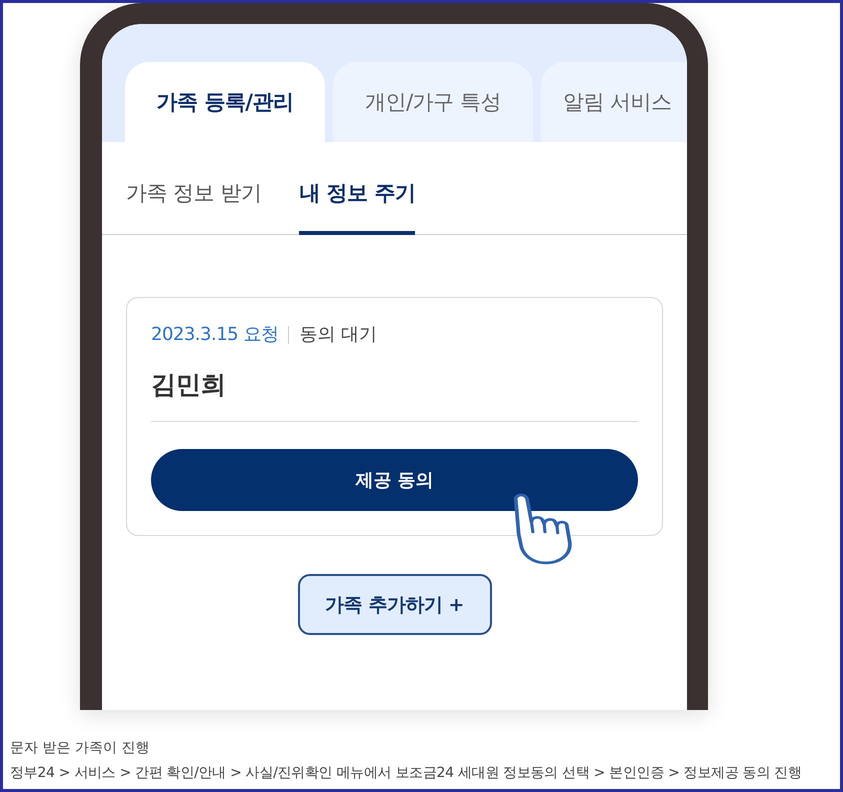  Describe the element at coordinates (543, 528) in the screenshot. I see `pointing-hand-icon` at that location.